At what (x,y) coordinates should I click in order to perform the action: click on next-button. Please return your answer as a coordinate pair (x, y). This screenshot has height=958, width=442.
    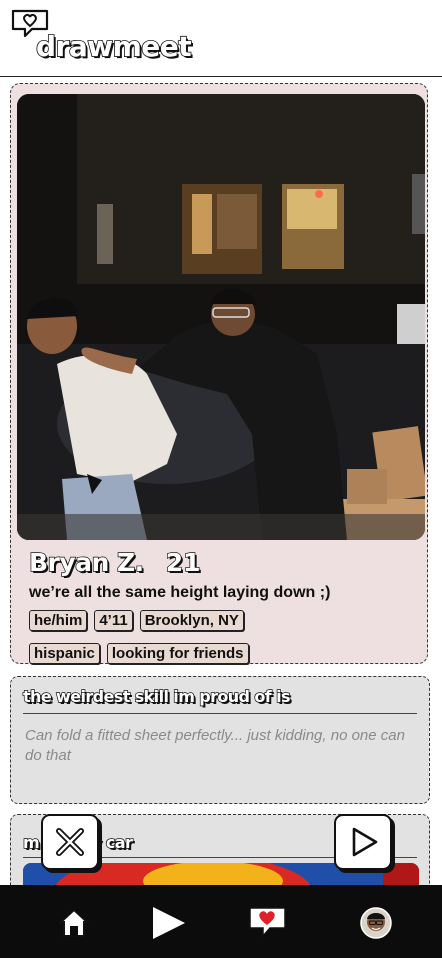
    Looking at the image, I should click on (363, 842).